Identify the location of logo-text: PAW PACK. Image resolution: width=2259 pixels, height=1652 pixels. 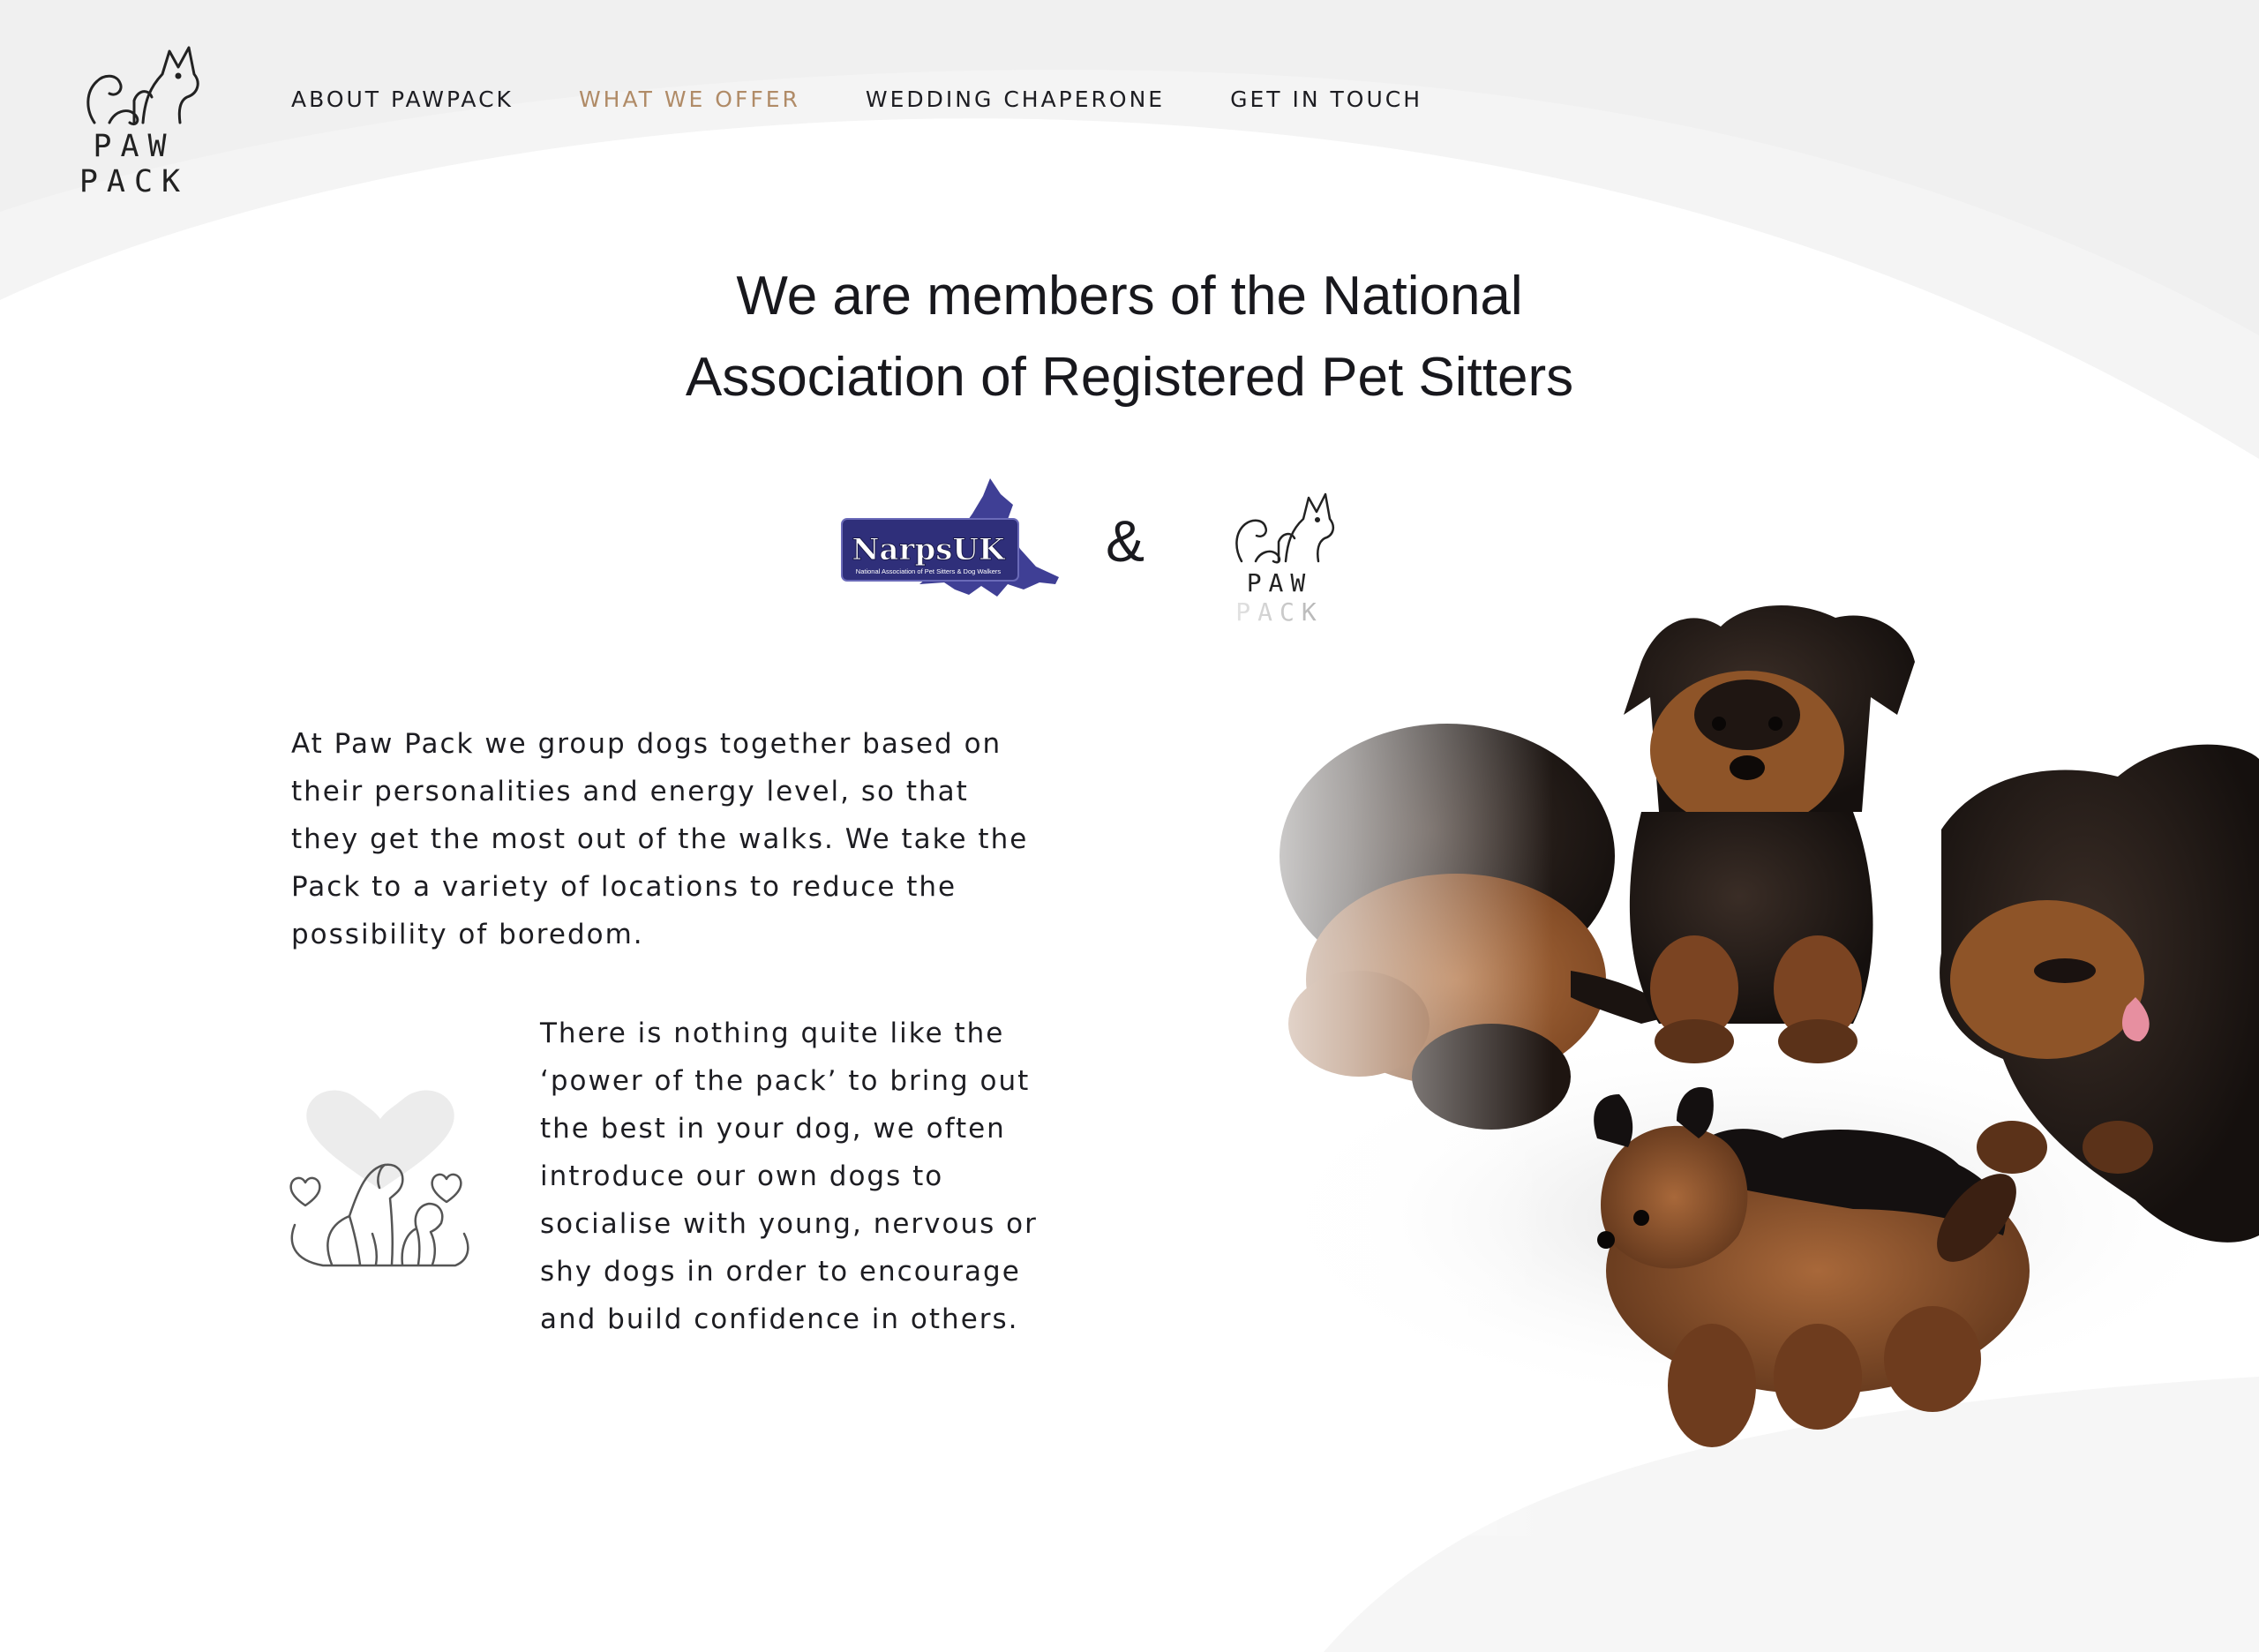
(134, 164).